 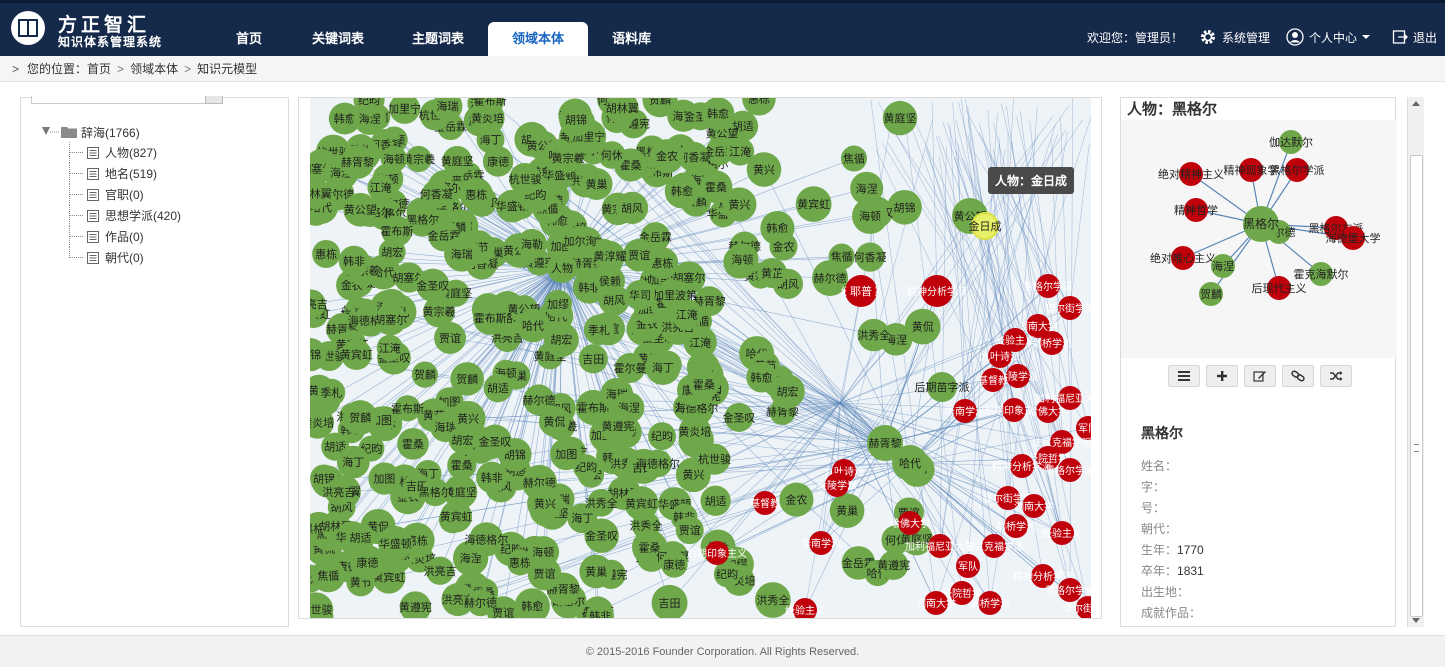 I want to click on tree-root-node: 辞海(1766), so click(x=110, y=132).